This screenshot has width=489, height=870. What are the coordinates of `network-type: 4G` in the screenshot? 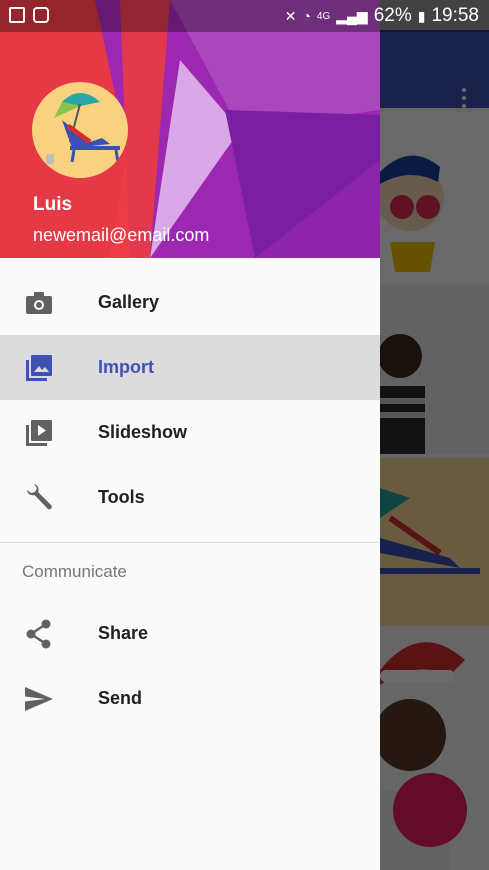 It's located at (323, 16).